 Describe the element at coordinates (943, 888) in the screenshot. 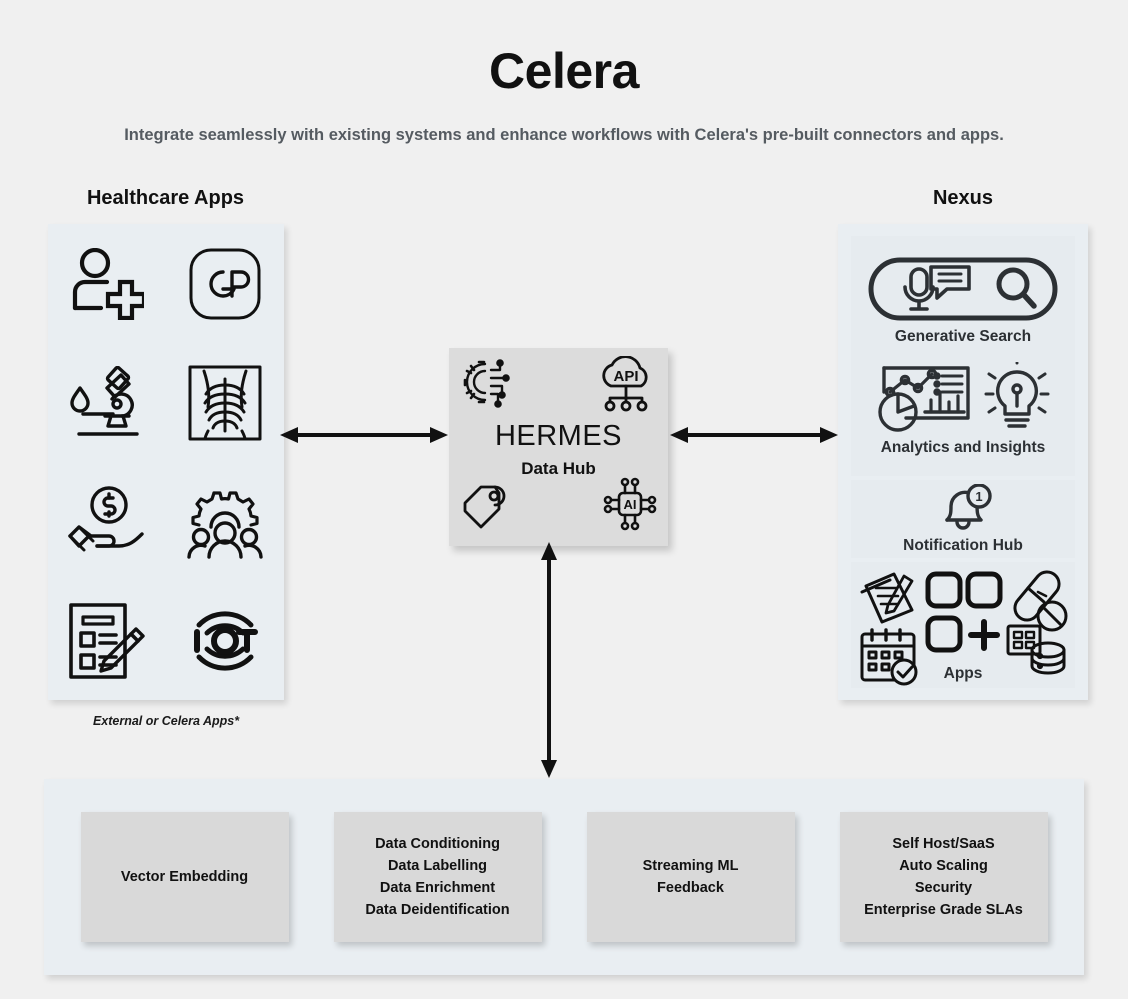

I see `platform-box-line: Security` at that location.